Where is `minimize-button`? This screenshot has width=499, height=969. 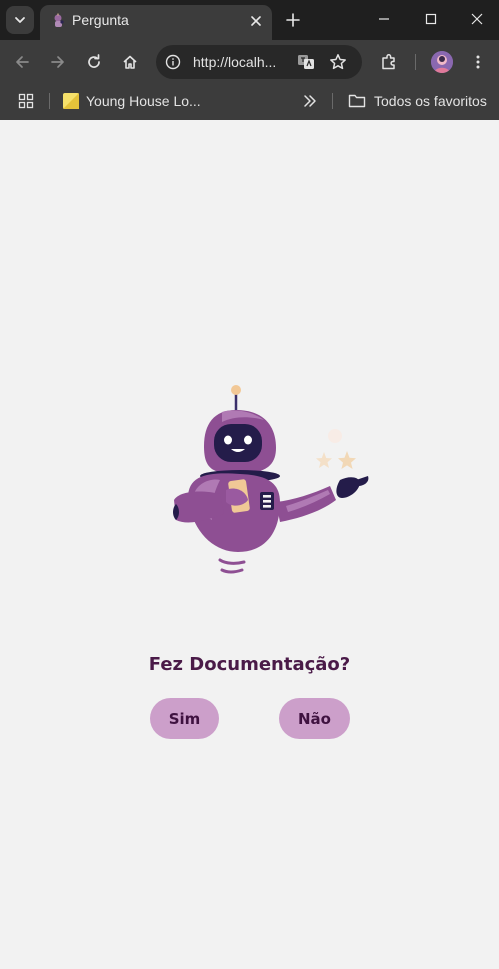 minimize-button is located at coordinates (384, 19).